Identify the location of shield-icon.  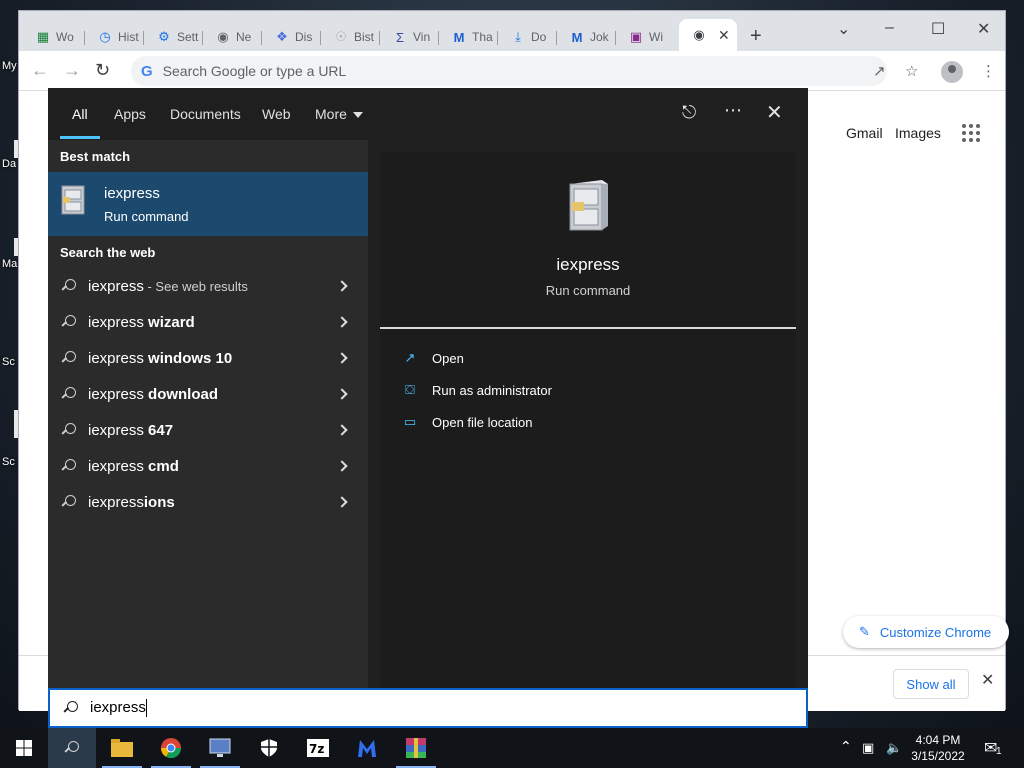
(269, 748).